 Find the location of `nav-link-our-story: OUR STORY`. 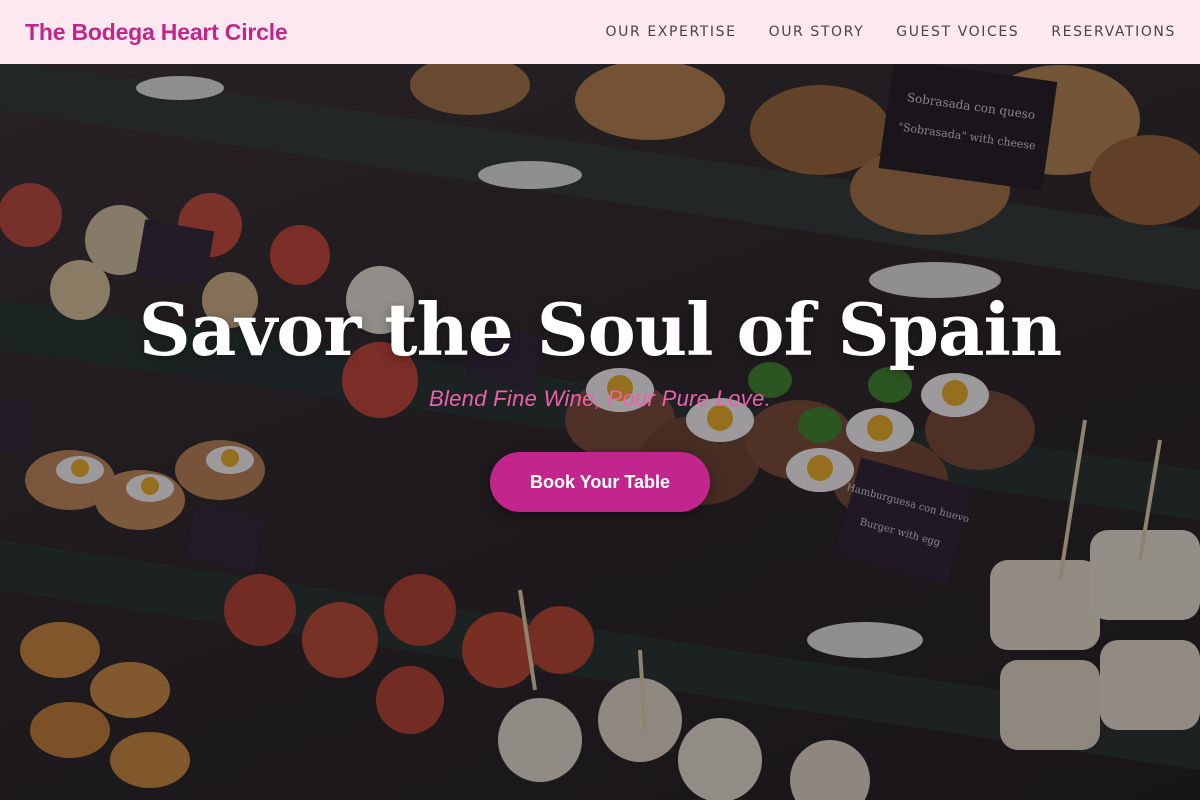

nav-link-our-story: OUR STORY is located at coordinates (817, 32).